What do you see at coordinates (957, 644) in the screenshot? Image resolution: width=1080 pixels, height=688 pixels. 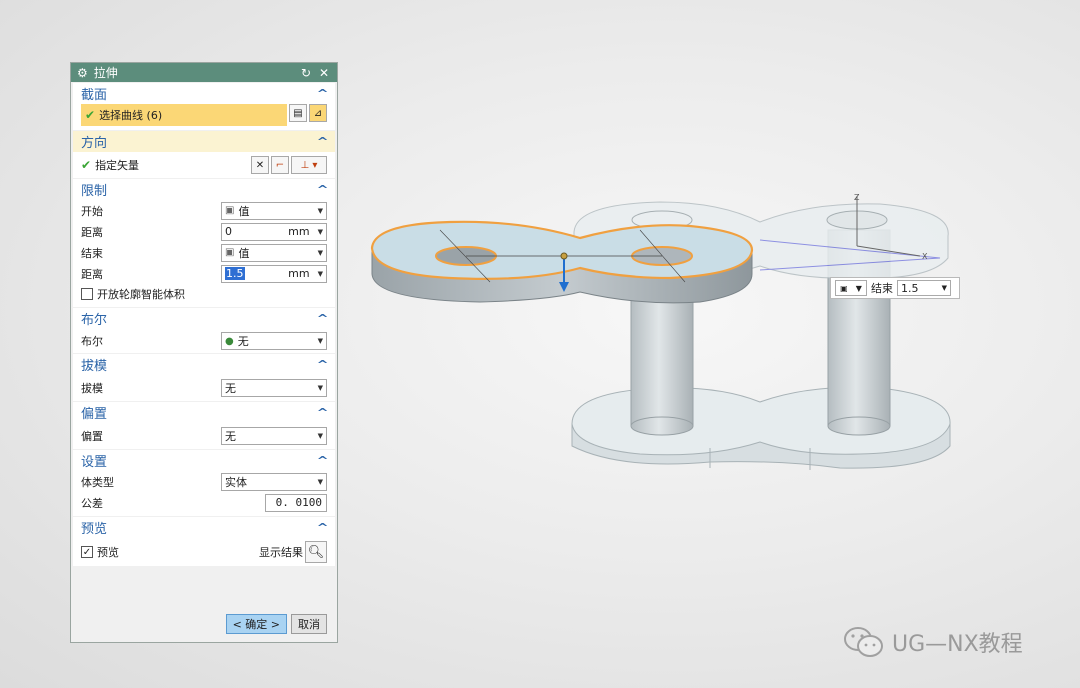 I see `watermark-text: UG—NX教程` at bounding box center [957, 644].